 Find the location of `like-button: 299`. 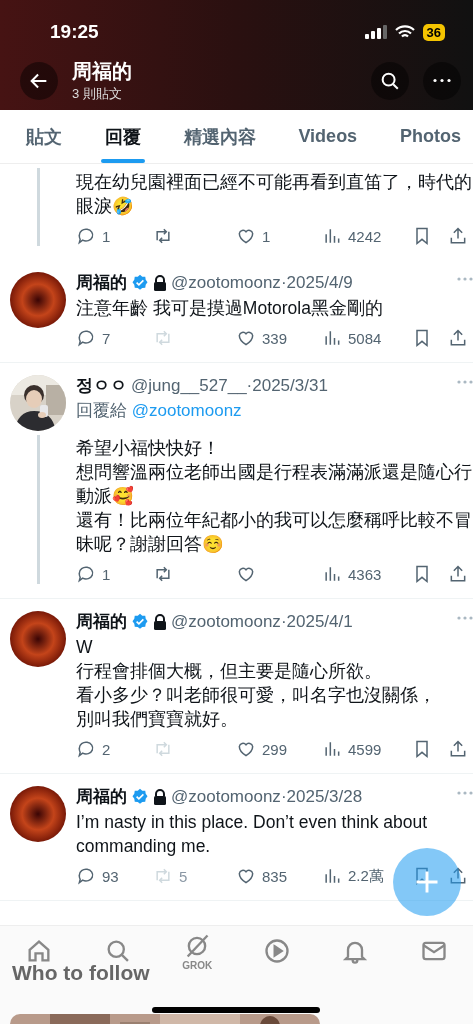

like-button: 299 is located at coordinates (279, 749).